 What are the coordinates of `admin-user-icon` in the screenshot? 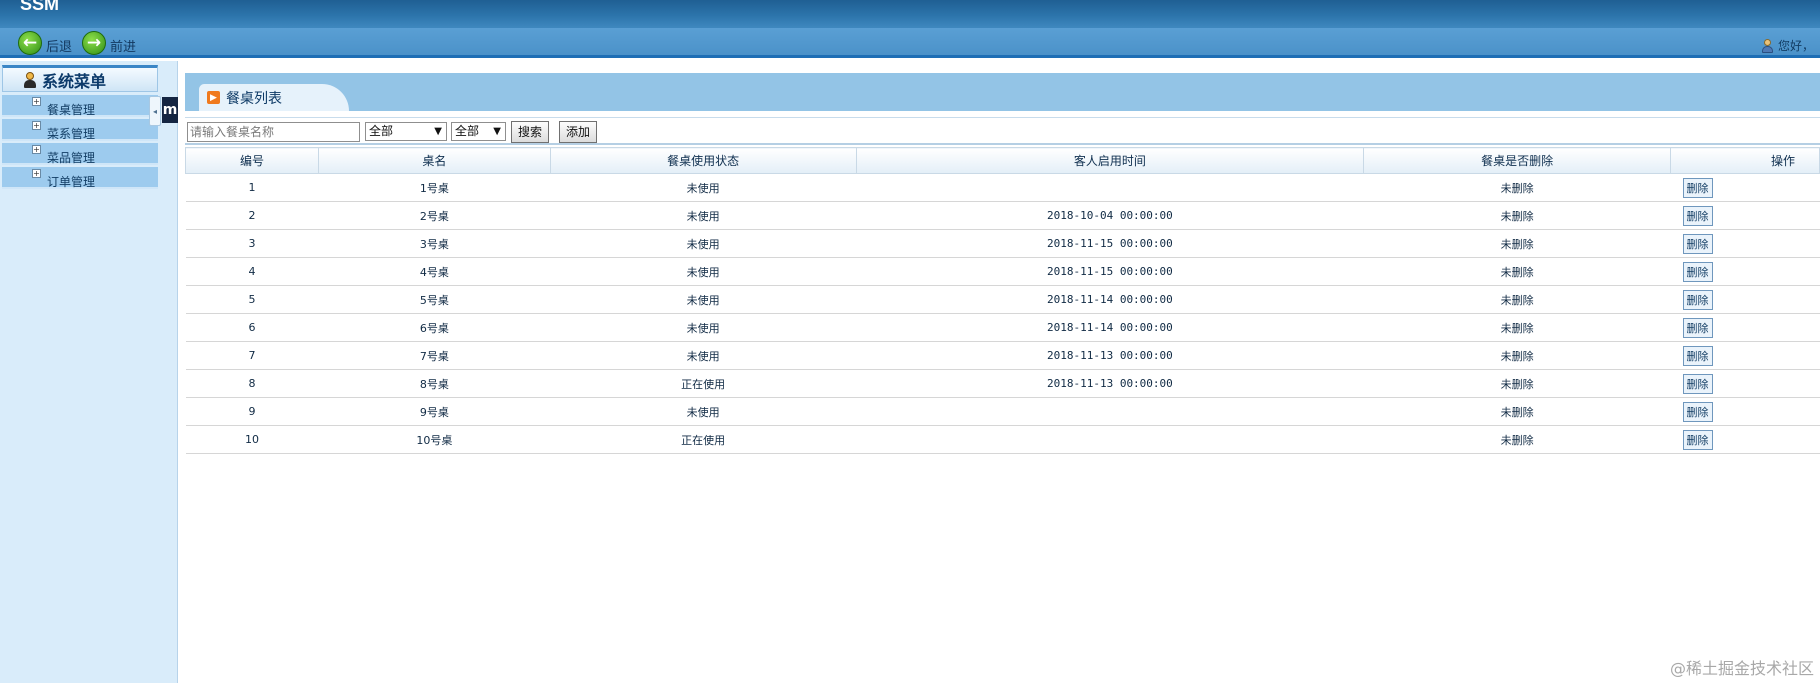 It's located at (30, 79).